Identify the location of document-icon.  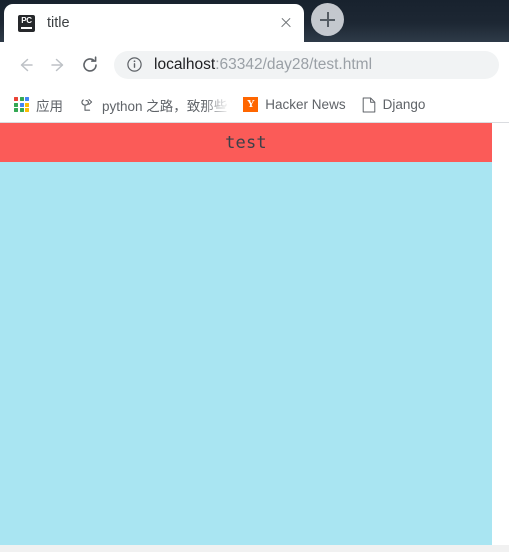
(368, 104).